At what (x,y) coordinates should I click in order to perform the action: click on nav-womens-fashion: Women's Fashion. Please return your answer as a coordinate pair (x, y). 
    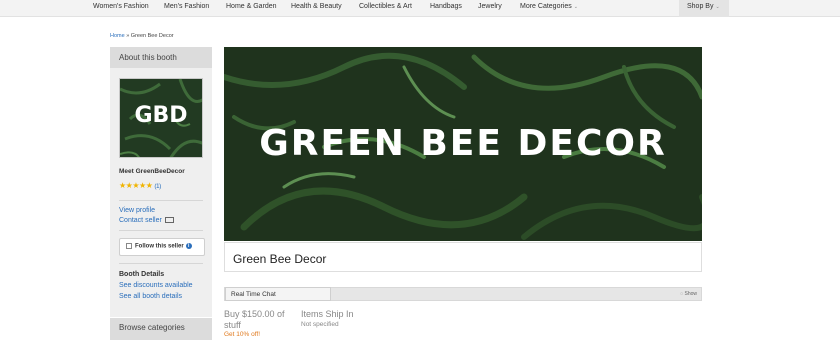
    Looking at the image, I should click on (121, 6).